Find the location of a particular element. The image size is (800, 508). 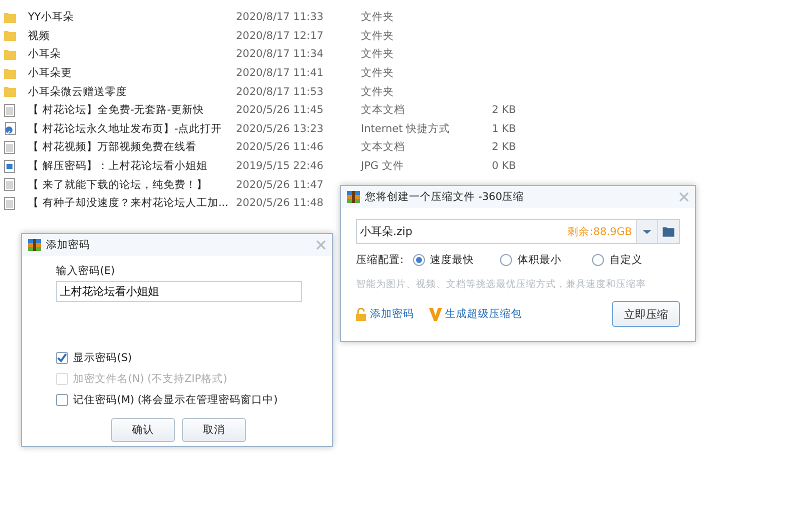

super-pack-link: 生成超级压缩包 is located at coordinates (483, 314).